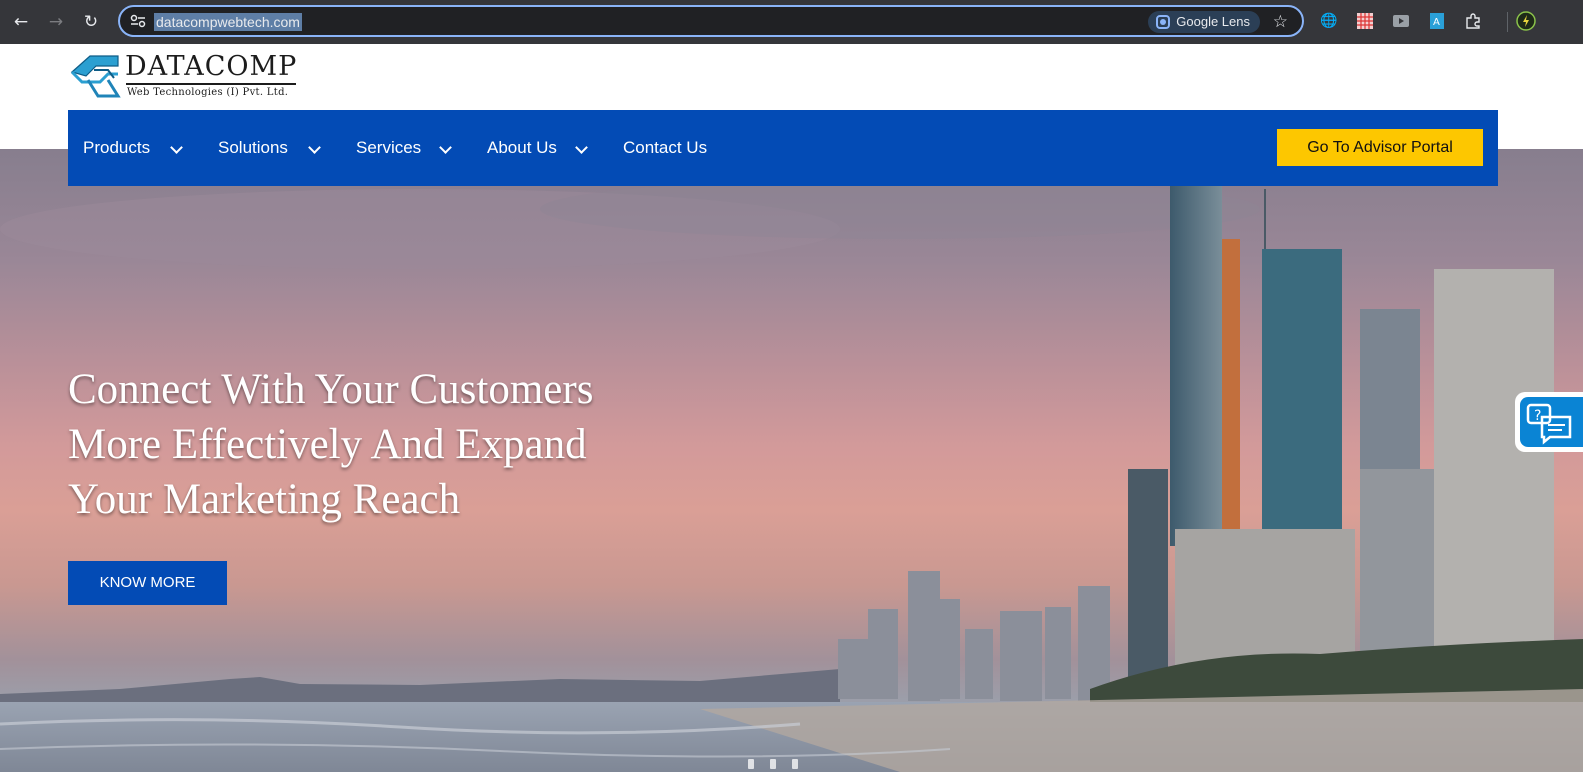  Describe the element at coordinates (211, 66) in the screenshot. I see `logo-name: DATACOMP` at that location.